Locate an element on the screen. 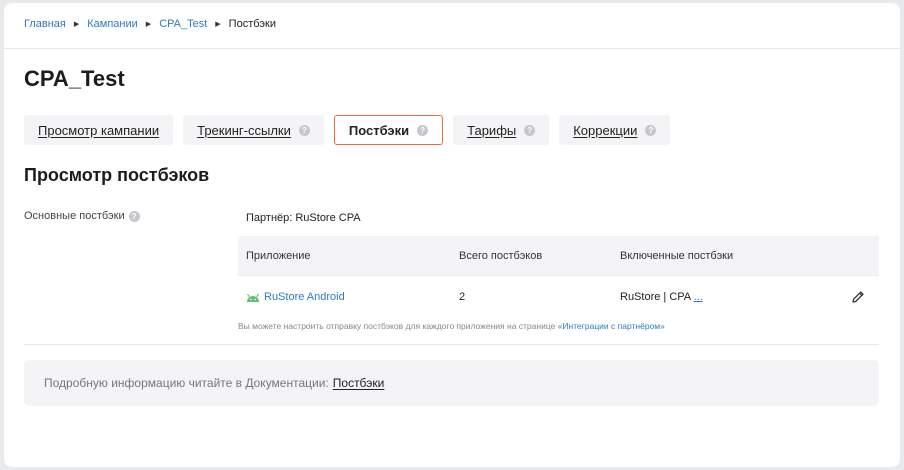 The image size is (904, 470). column-header-app: Приложение is located at coordinates (278, 255).